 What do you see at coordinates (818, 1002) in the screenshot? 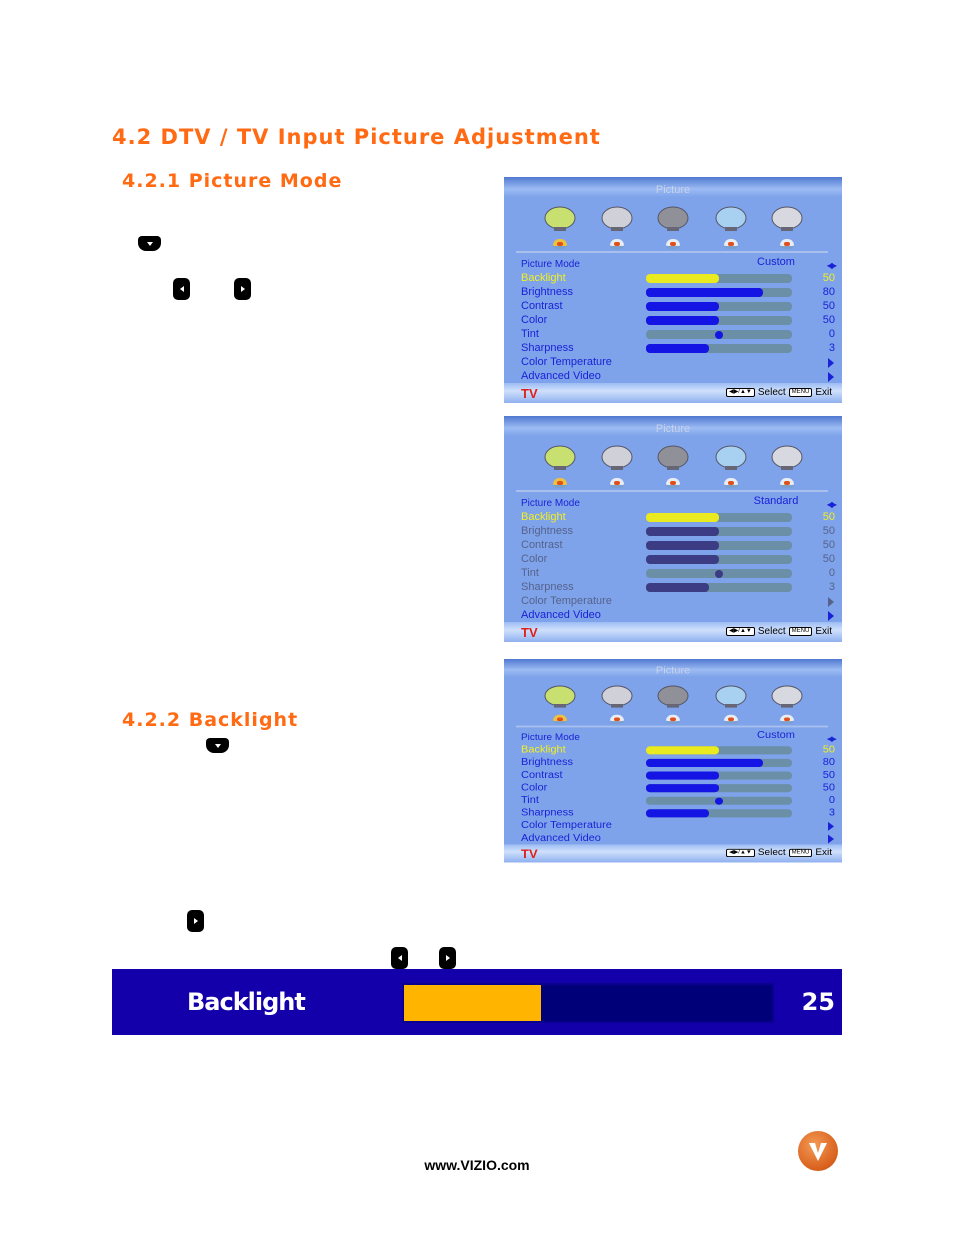
I see `backlight-bar-value: 25` at bounding box center [818, 1002].